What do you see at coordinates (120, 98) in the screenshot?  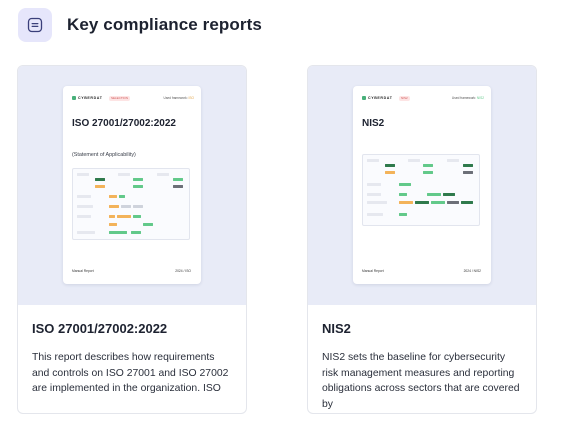 I see `status-badge: SELECTION` at bounding box center [120, 98].